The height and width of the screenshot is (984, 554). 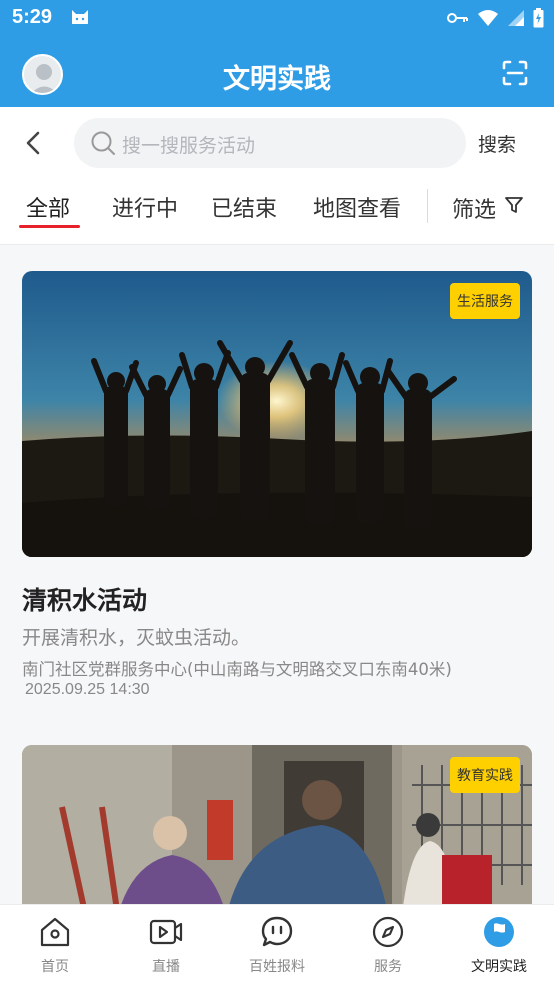 I want to click on filter-tabs: 全部 进行中 已结束 地图查看 筛选, so click(x=277, y=212).